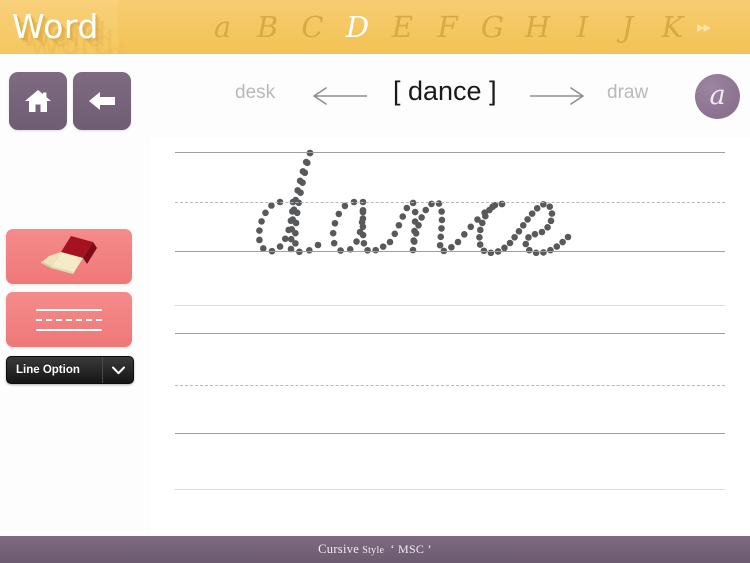  Describe the element at coordinates (557, 98) in the screenshot. I see `next-word-arrow` at that location.